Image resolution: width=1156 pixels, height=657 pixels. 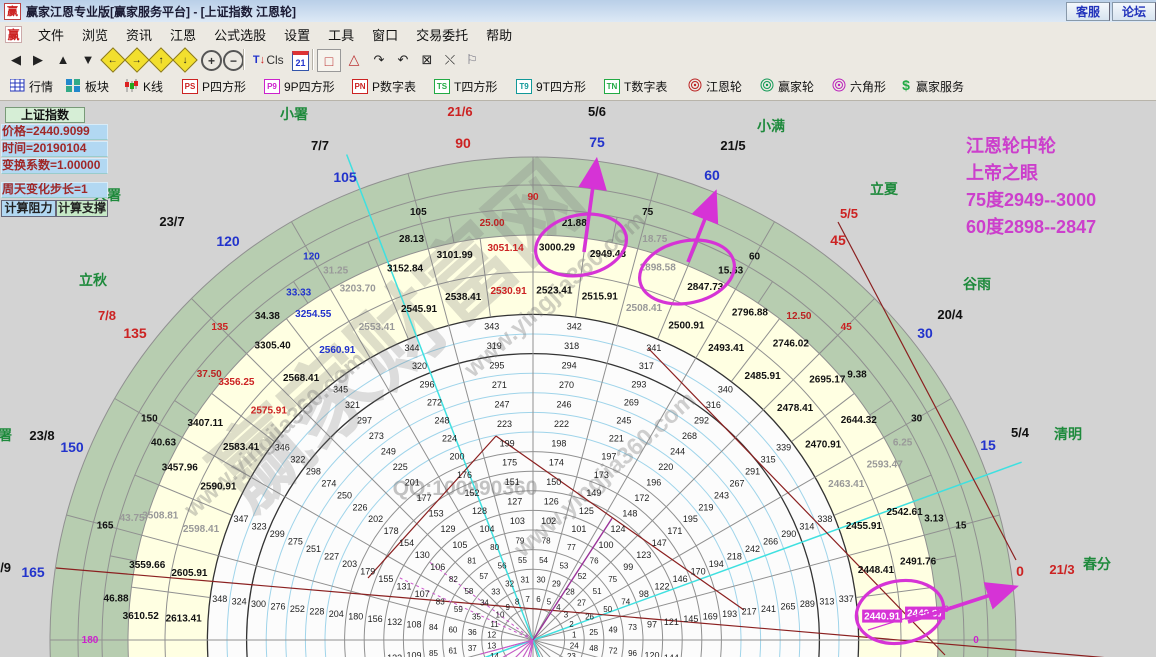 I want to click on wheel-number: 48, so click(x=593, y=648).